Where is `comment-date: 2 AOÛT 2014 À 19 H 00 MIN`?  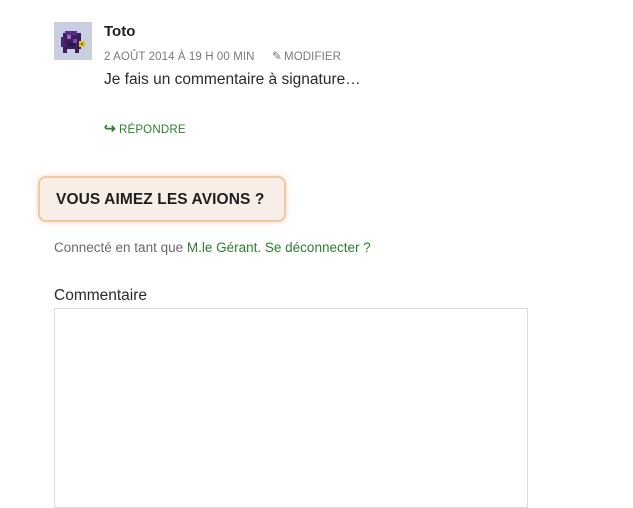 comment-date: 2 AOÛT 2014 À 19 H 00 MIN is located at coordinates (179, 57).